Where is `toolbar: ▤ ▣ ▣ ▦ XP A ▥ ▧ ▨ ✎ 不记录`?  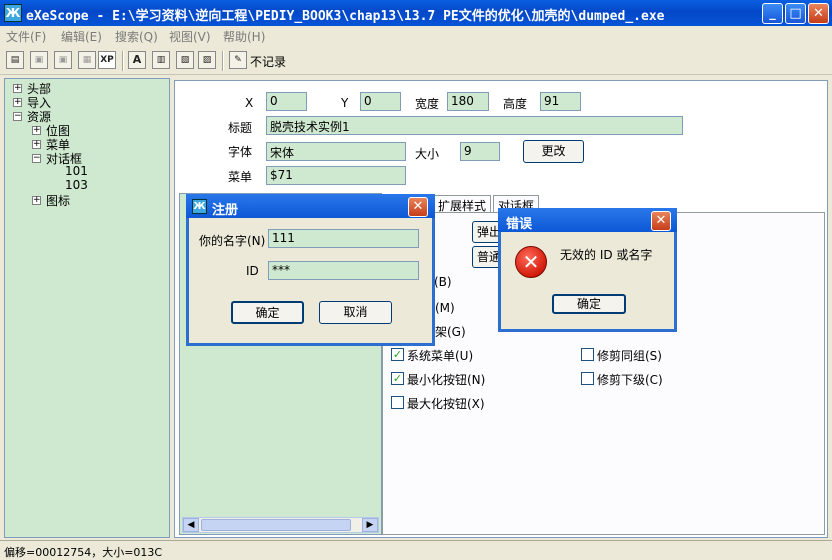
toolbar: ▤ ▣ ▣ ▦ XP A ▥ ▧ ▨ ✎ 不记录 is located at coordinates (416, 60).